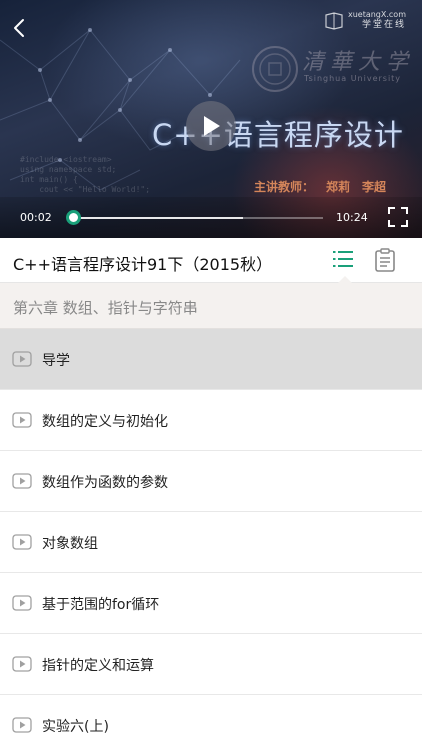 Image resolution: width=422 pixels, height=750 pixels. What do you see at coordinates (275, 69) in the screenshot?
I see `university-seal-icon` at bounding box center [275, 69].